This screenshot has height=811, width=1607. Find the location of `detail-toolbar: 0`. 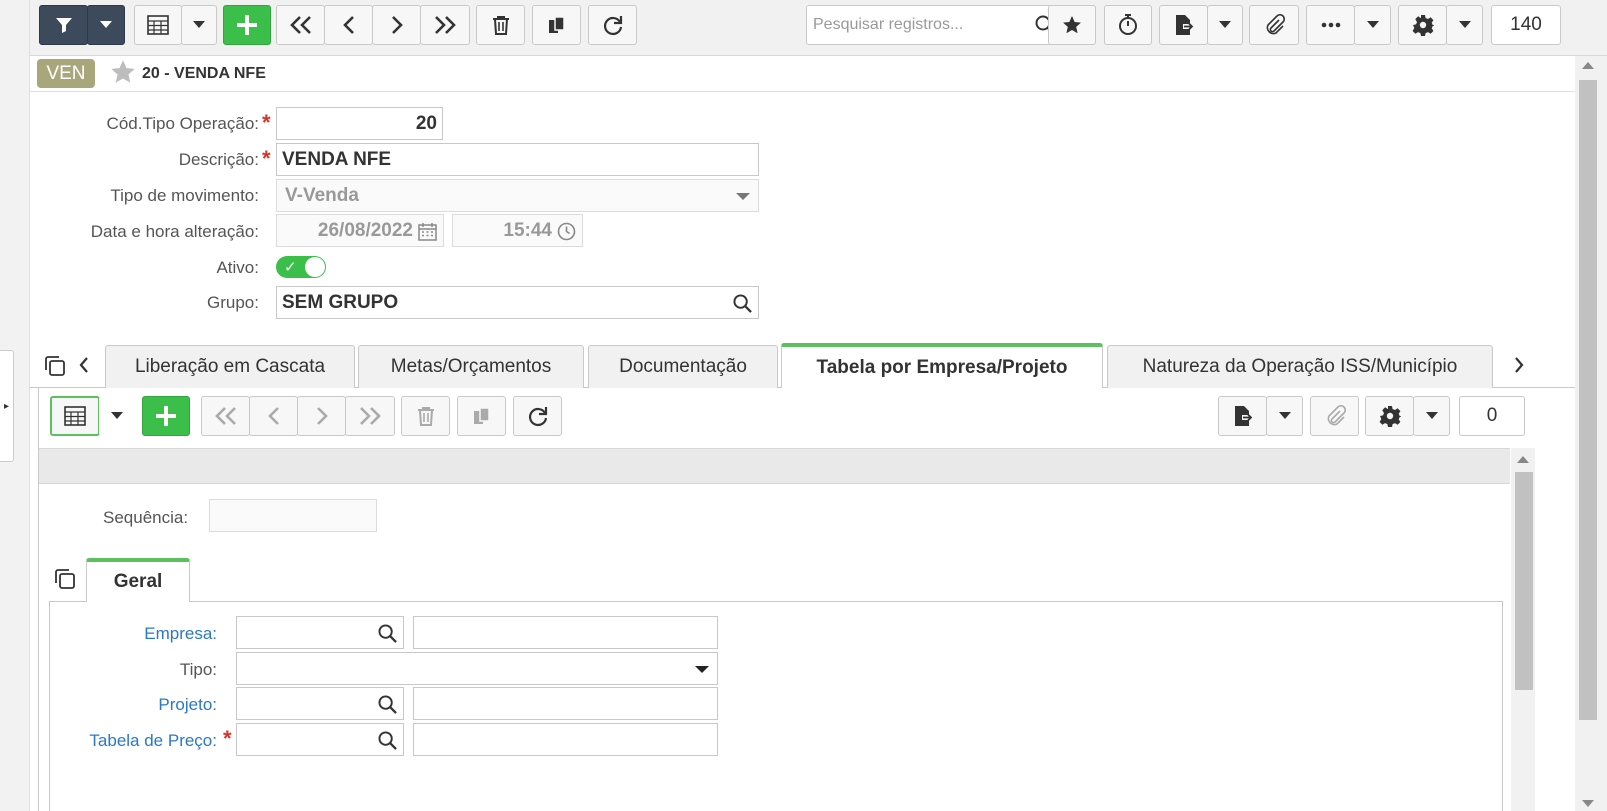

detail-toolbar: 0 is located at coordinates (789, 418).